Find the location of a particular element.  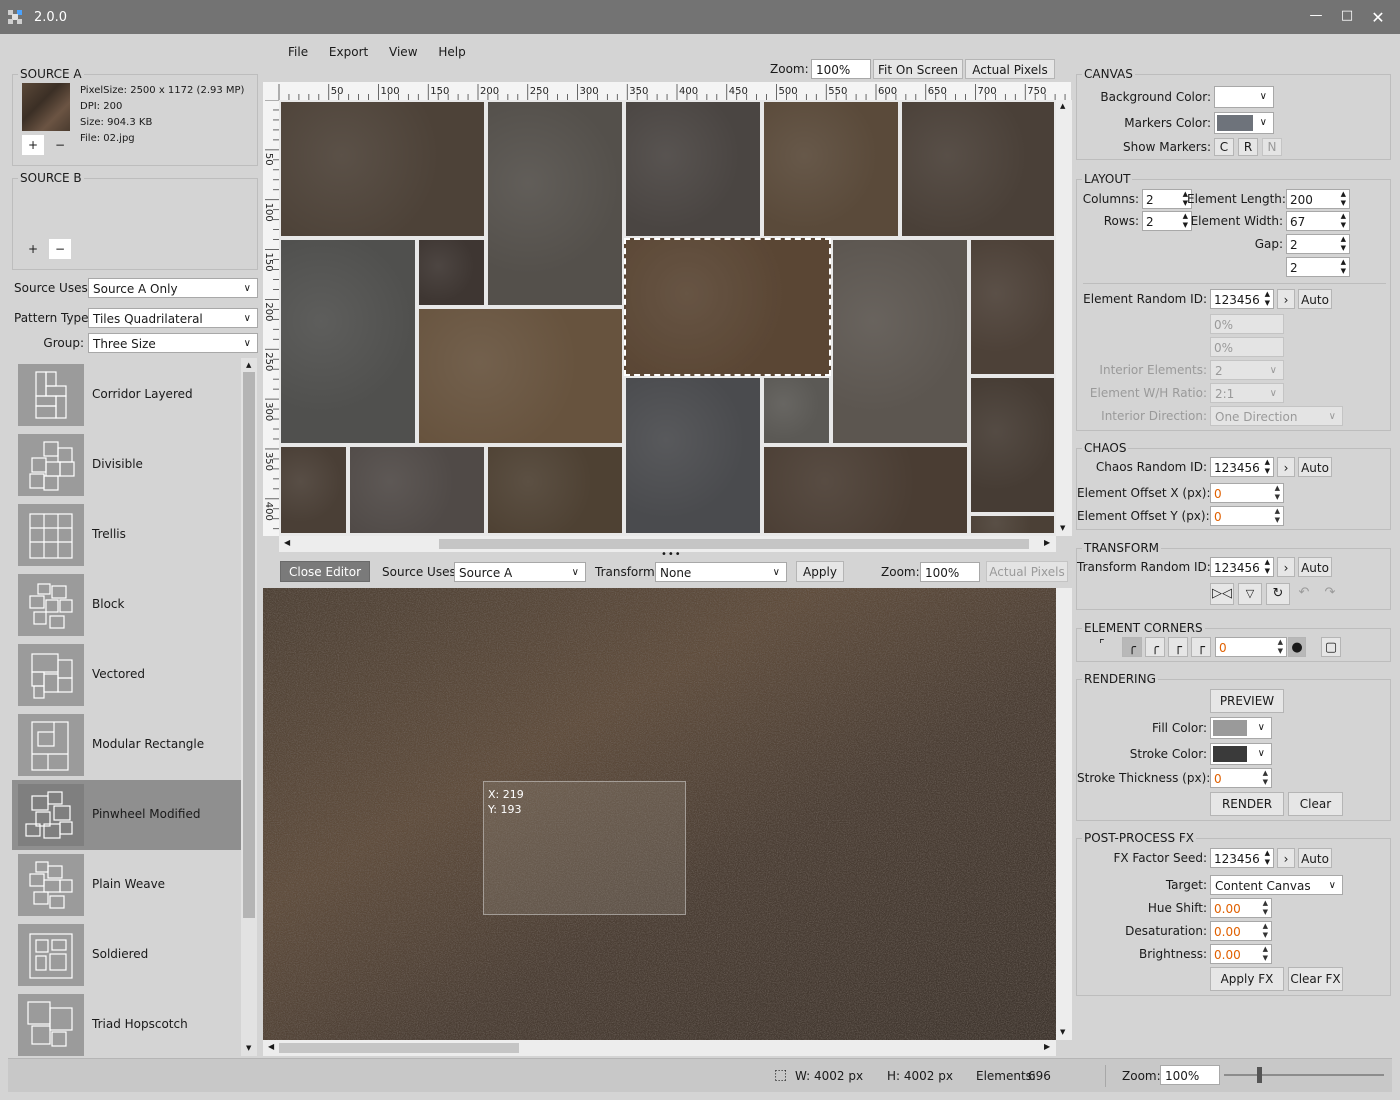

markers-color-picker: ∨ is located at coordinates (1244, 123).